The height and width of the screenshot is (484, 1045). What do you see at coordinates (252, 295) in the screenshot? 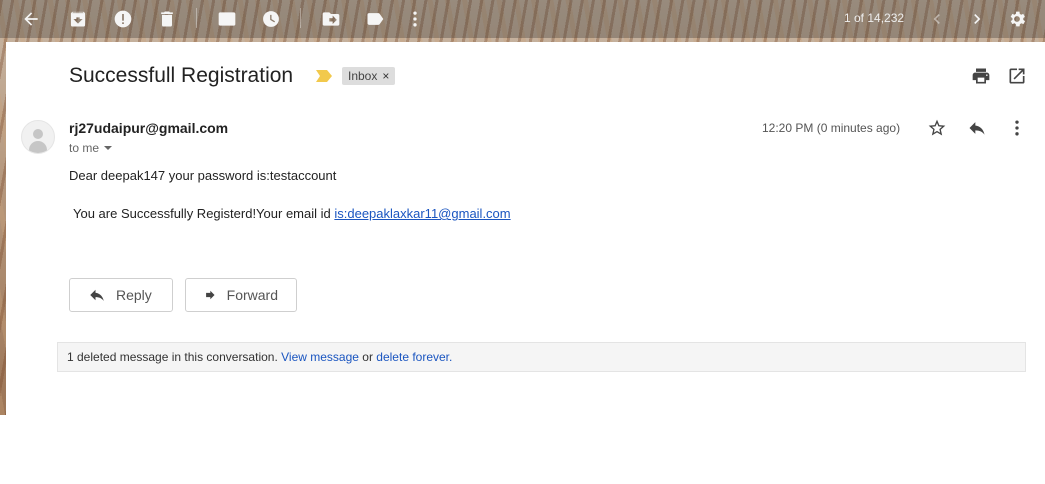
I see `forward-button-label: Forward` at bounding box center [252, 295].